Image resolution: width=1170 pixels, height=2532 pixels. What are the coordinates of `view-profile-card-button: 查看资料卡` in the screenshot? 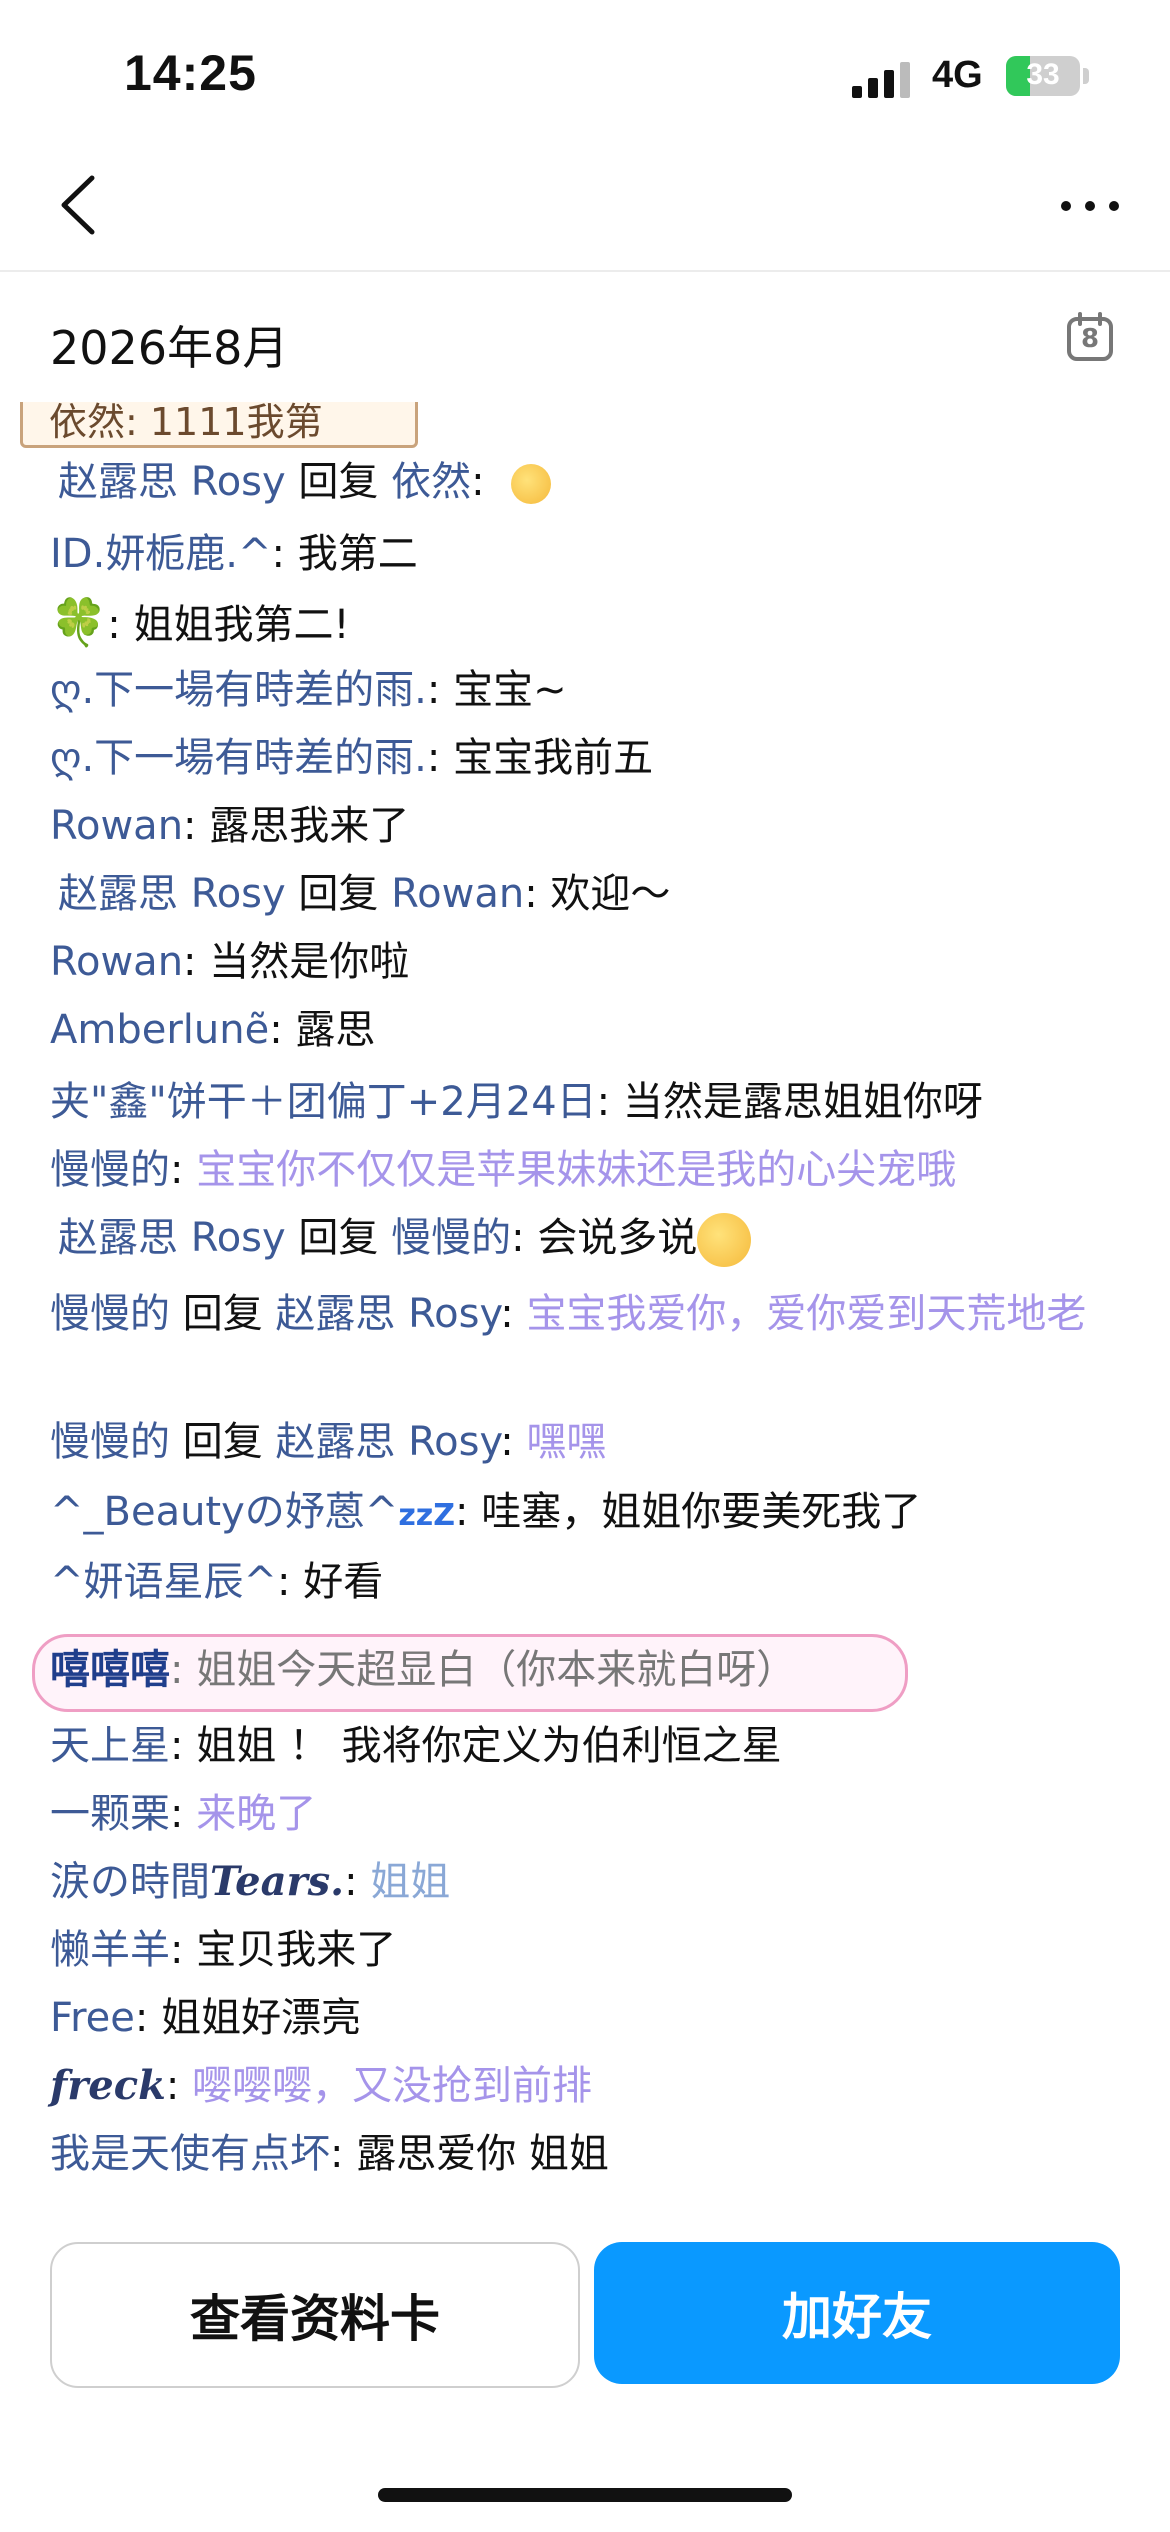 It's located at (315, 2315).